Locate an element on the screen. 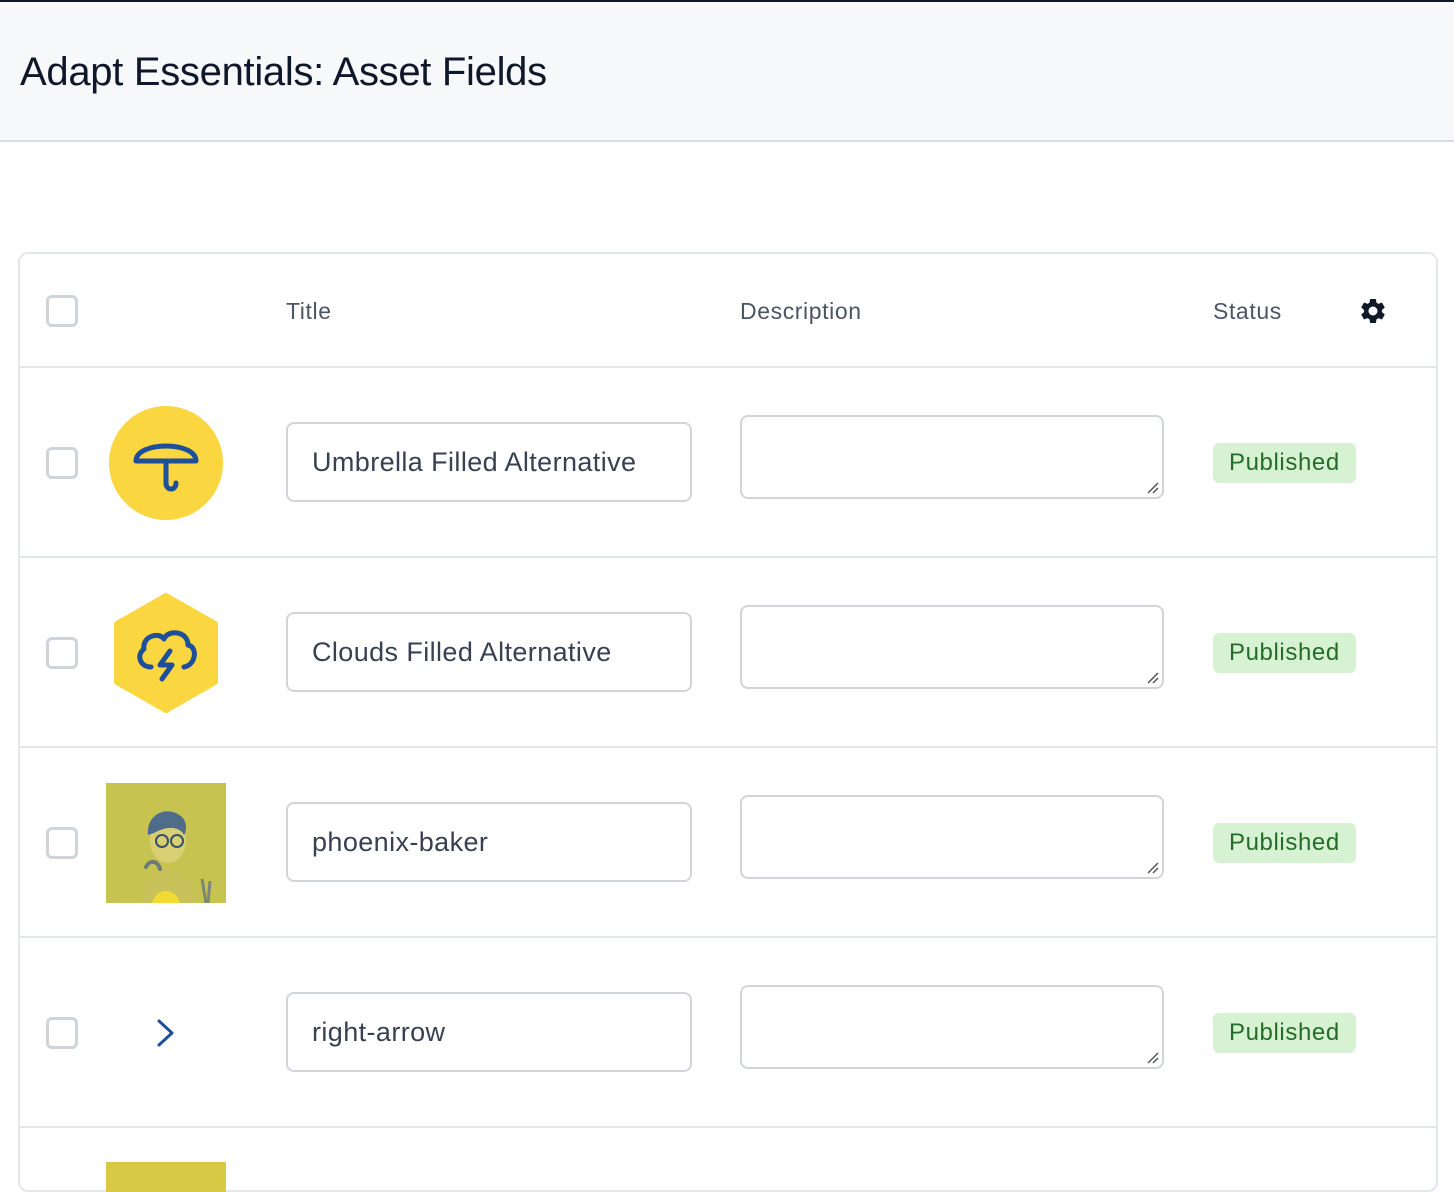 The image size is (1454, 1192). chevron-right-icon is located at coordinates (165, 1033).